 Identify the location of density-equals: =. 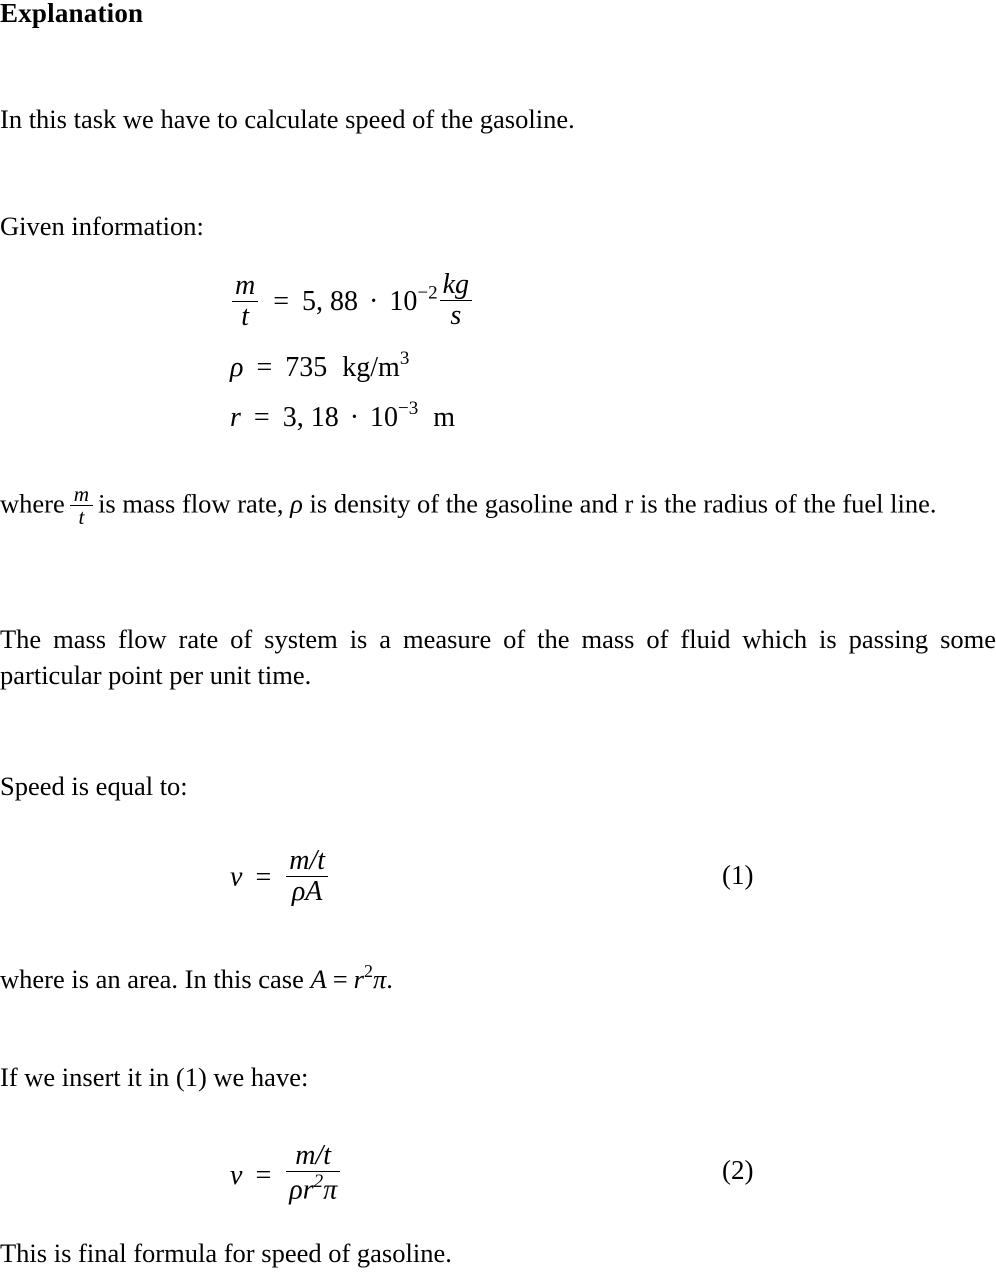
(264, 367).